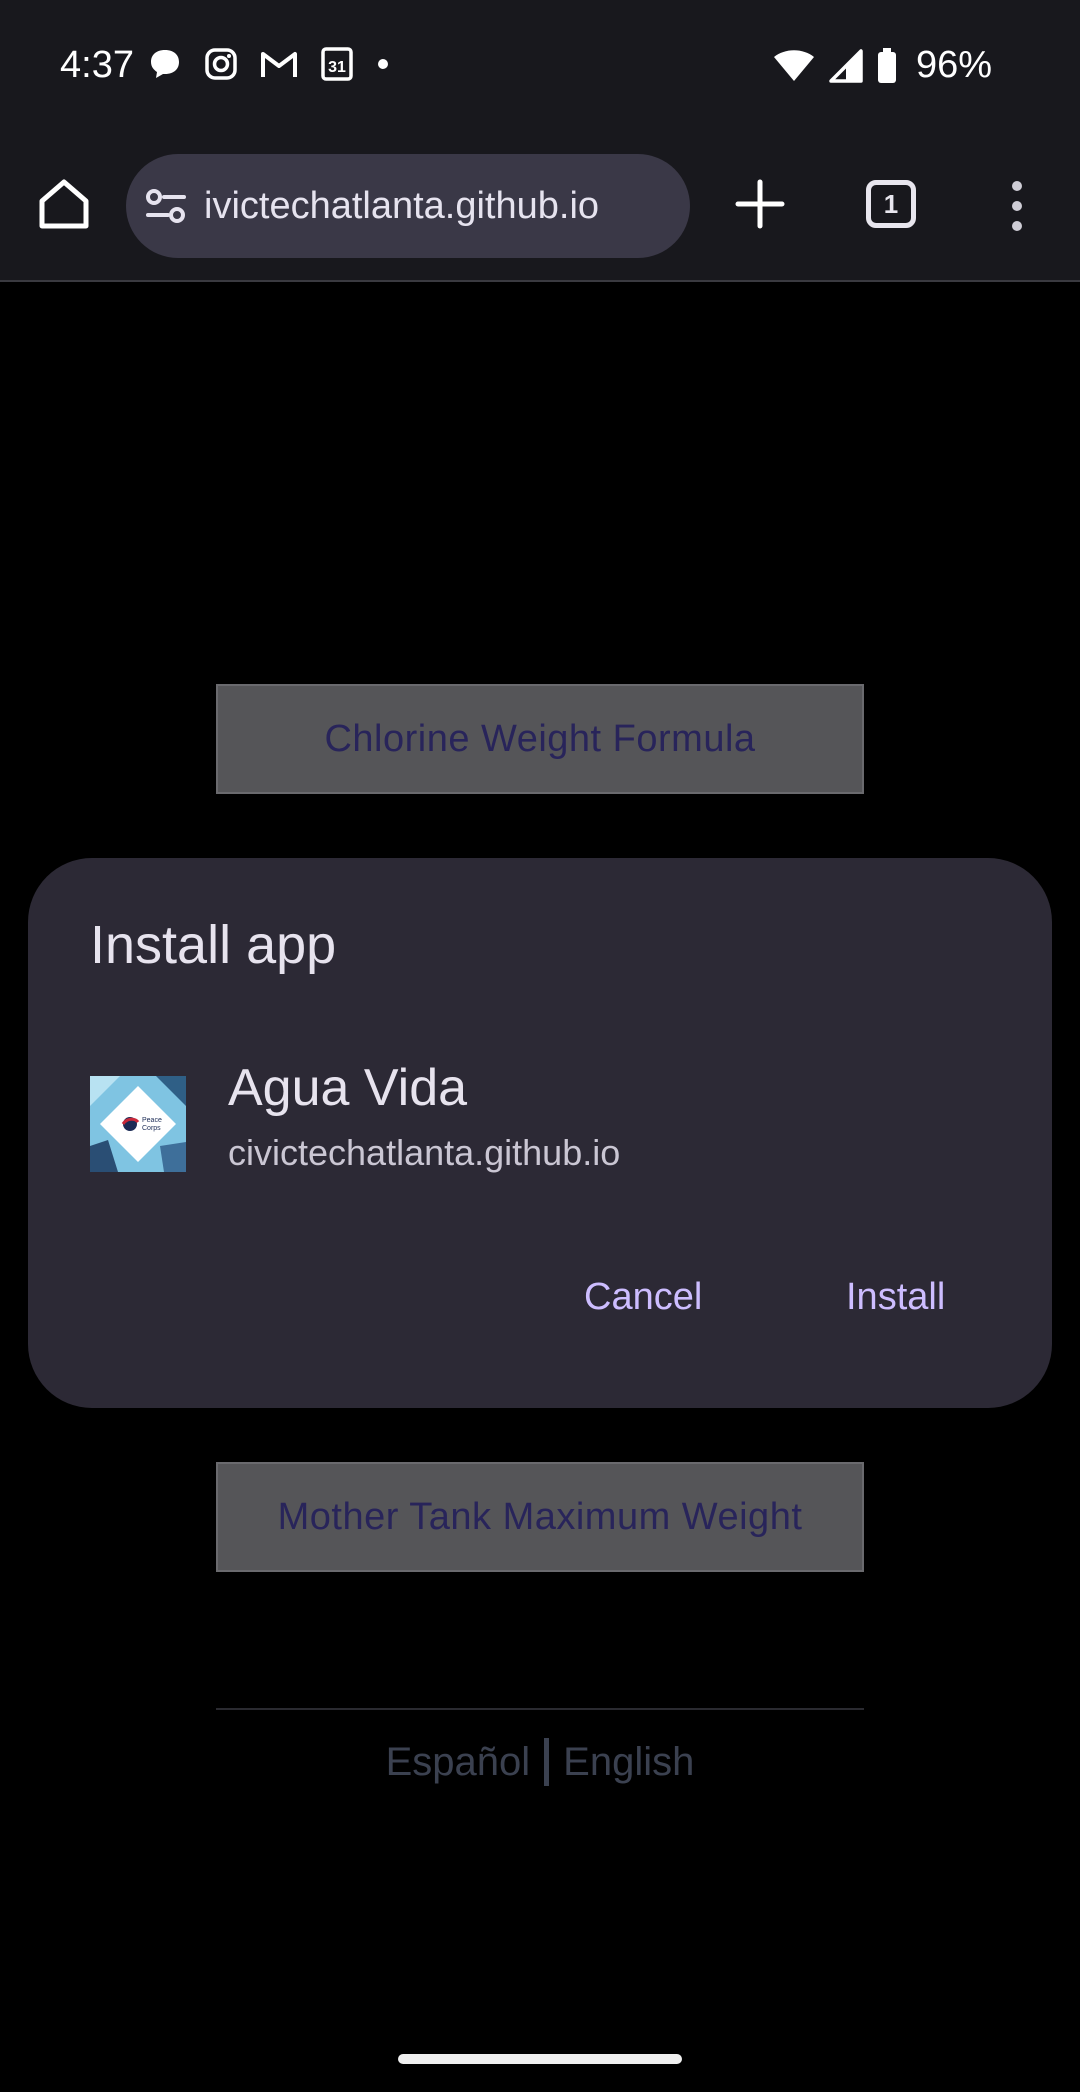 This screenshot has width=1080, height=2092. I want to click on notification-icons: 31, so click(269, 64).